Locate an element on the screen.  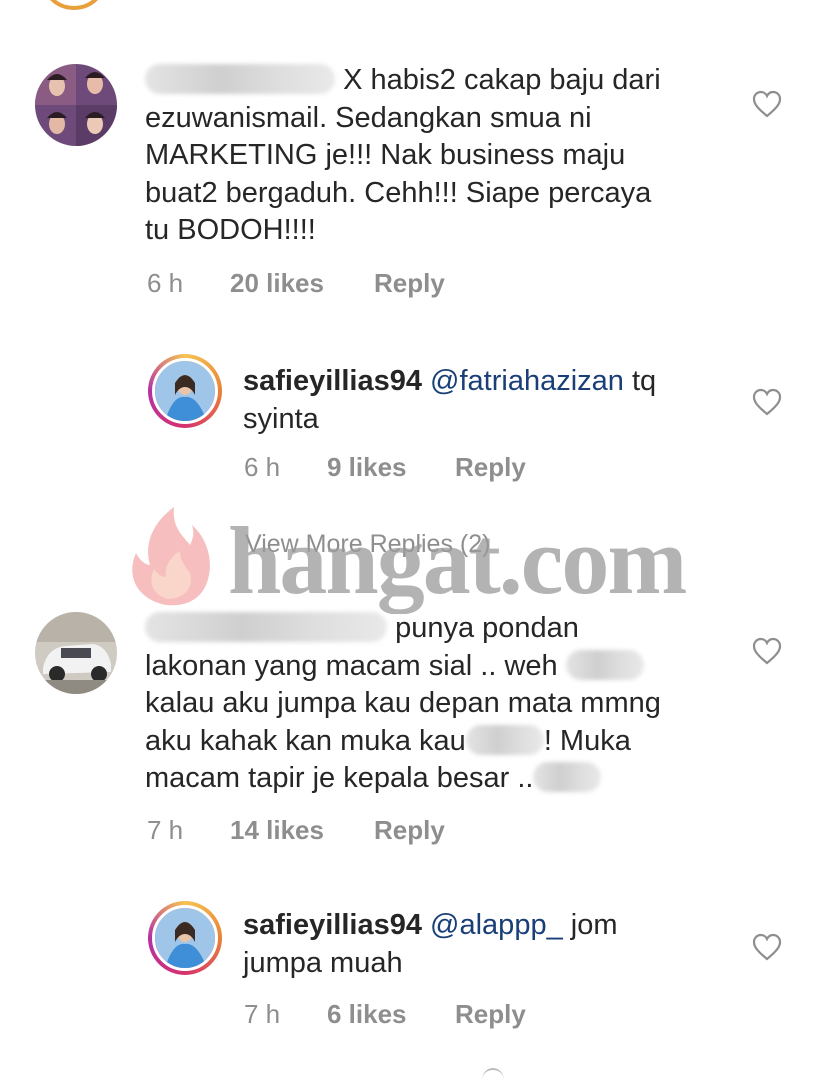
reply-meta: 6 h 9 likes Reply is located at coordinates (444, 468).